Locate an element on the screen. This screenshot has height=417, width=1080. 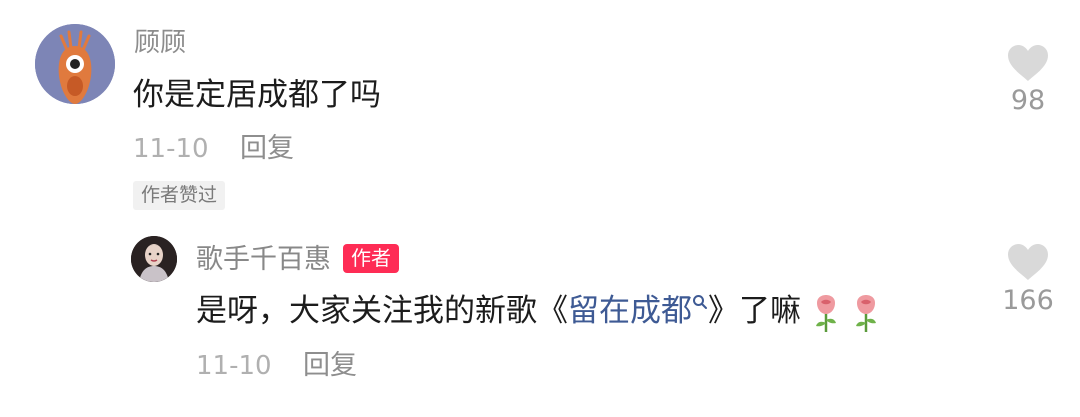
reply-username: 歌手千百惠 is located at coordinates (263, 260).